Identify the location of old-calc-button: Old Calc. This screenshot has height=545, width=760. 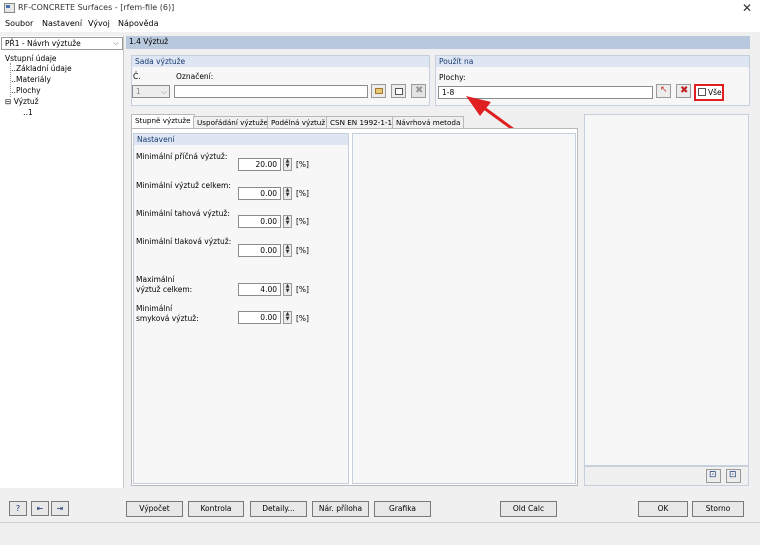
(528, 509).